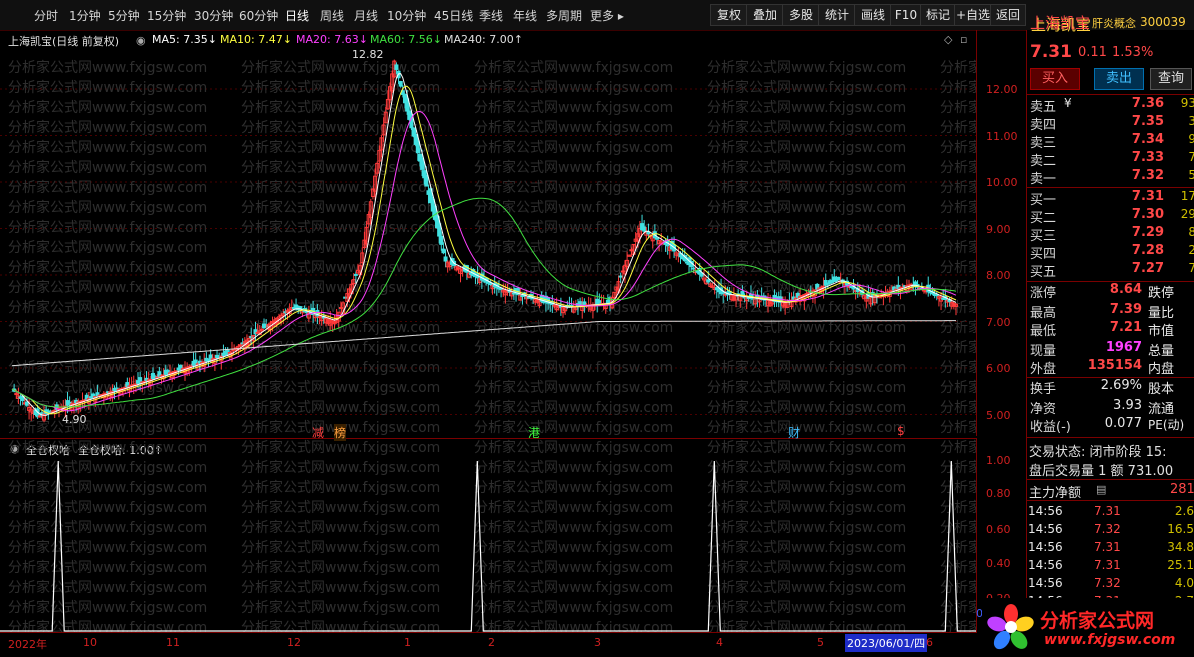 This screenshot has width=1194, height=657. Describe the element at coordinates (46, 15) in the screenshot. I see `period-tab-fenshi: 分时` at that location.